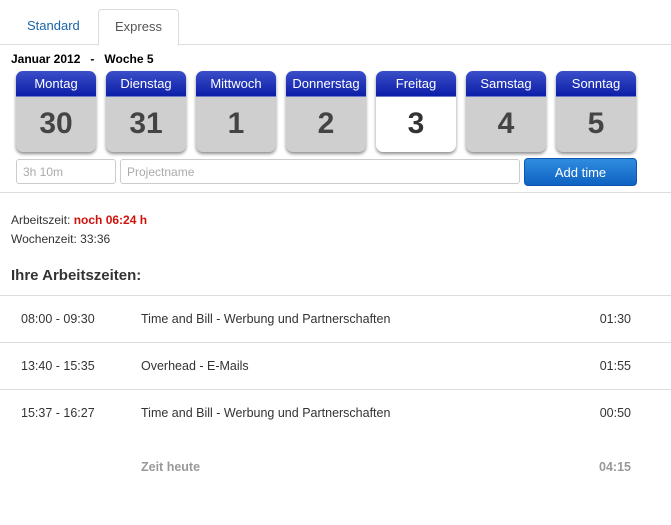 The height and width of the screenshot is (525, 671). Describe the element at coordinates (326, 123) in the screenshot. I see `day-number: 2` at that location.